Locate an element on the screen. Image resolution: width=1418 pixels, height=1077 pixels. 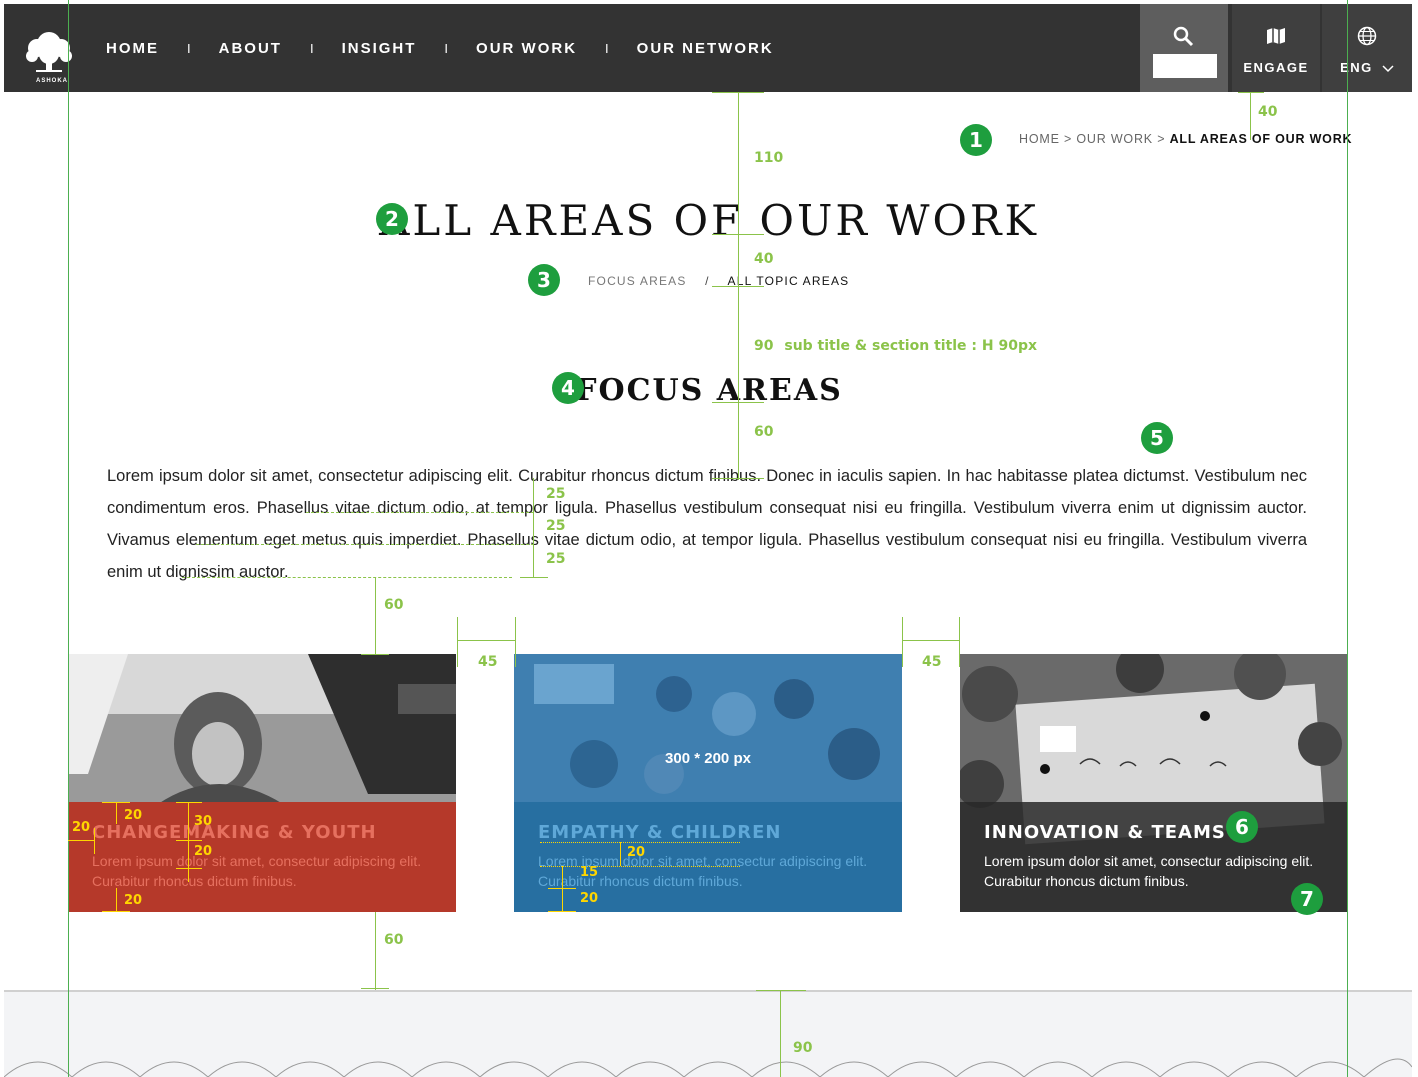
nav-insight: INSIGHT is located at coordinates (379, 48).